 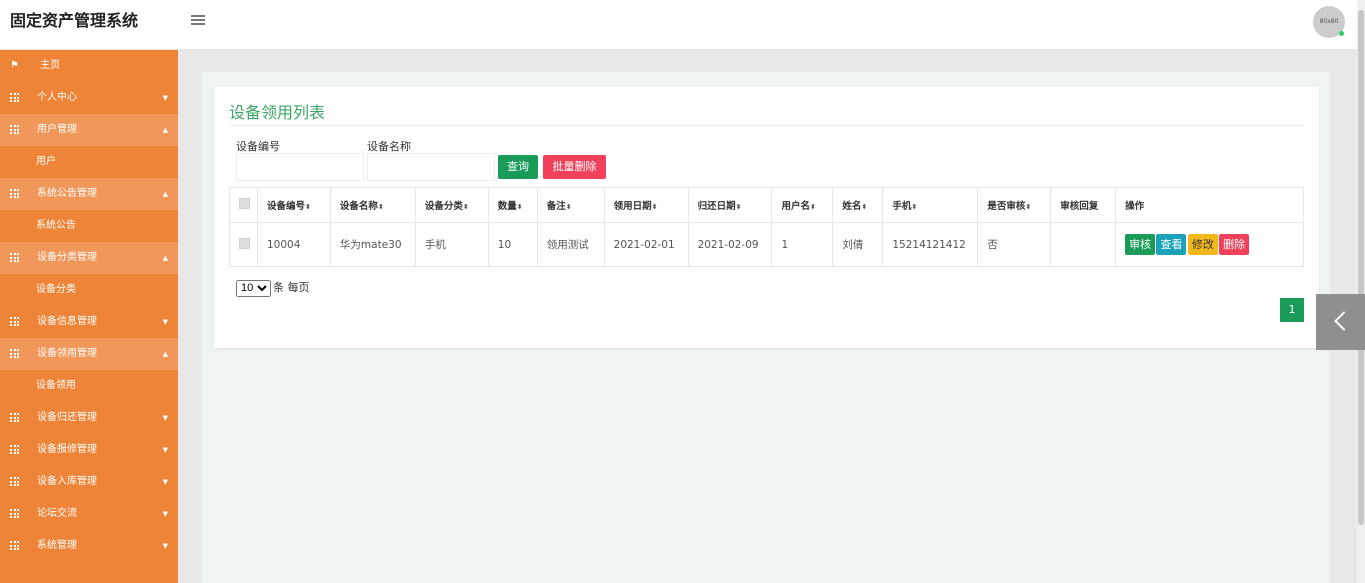 What do you see at coordinates (89, 98) in the screenshot?
I see `sidebar-item-personal-center: 个人中心 ▼` at bounding box center [89, 98].